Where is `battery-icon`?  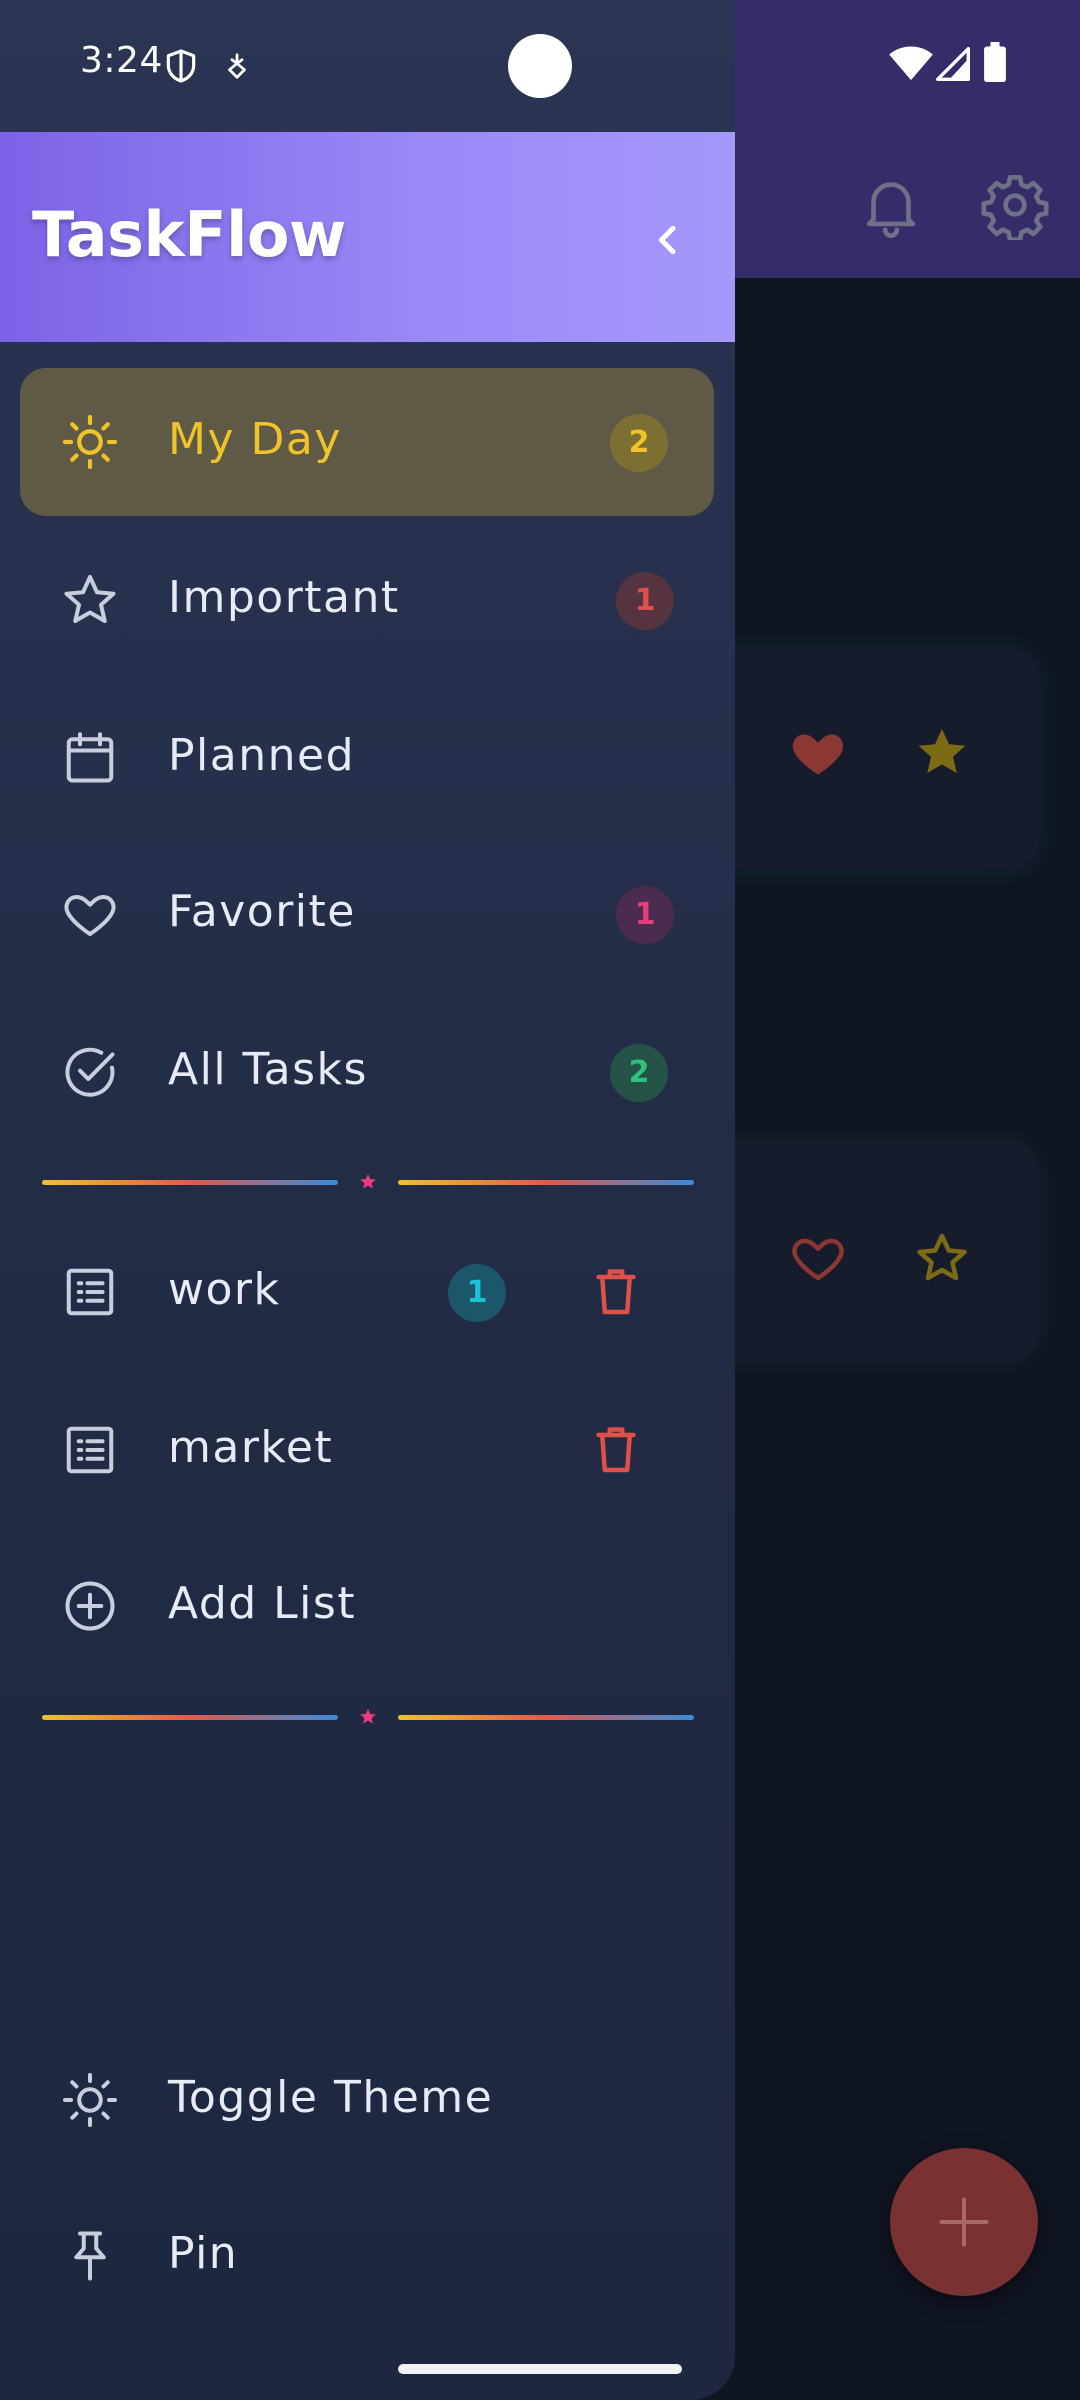 battery-icon is located at coordinates (995, 62).